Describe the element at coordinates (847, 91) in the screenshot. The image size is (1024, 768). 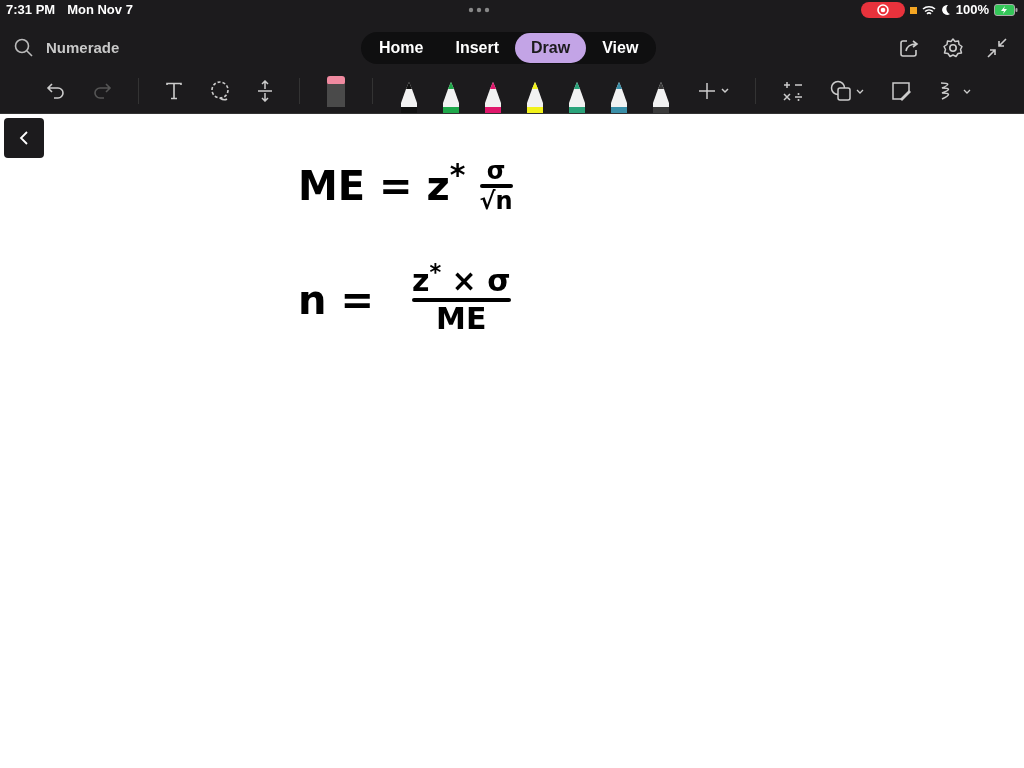
I see `shapes-icon` at that location.